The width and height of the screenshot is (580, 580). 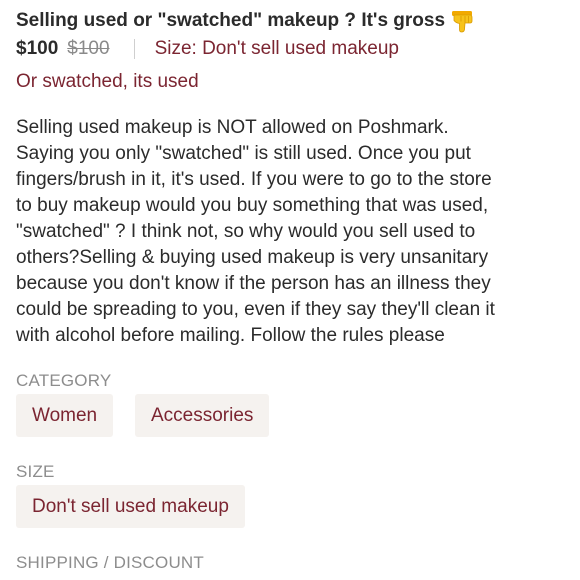 What do you see at coordinates (88, 48) in the screenshot?
I see `original-price: $100` at bounding box center [88, 48].